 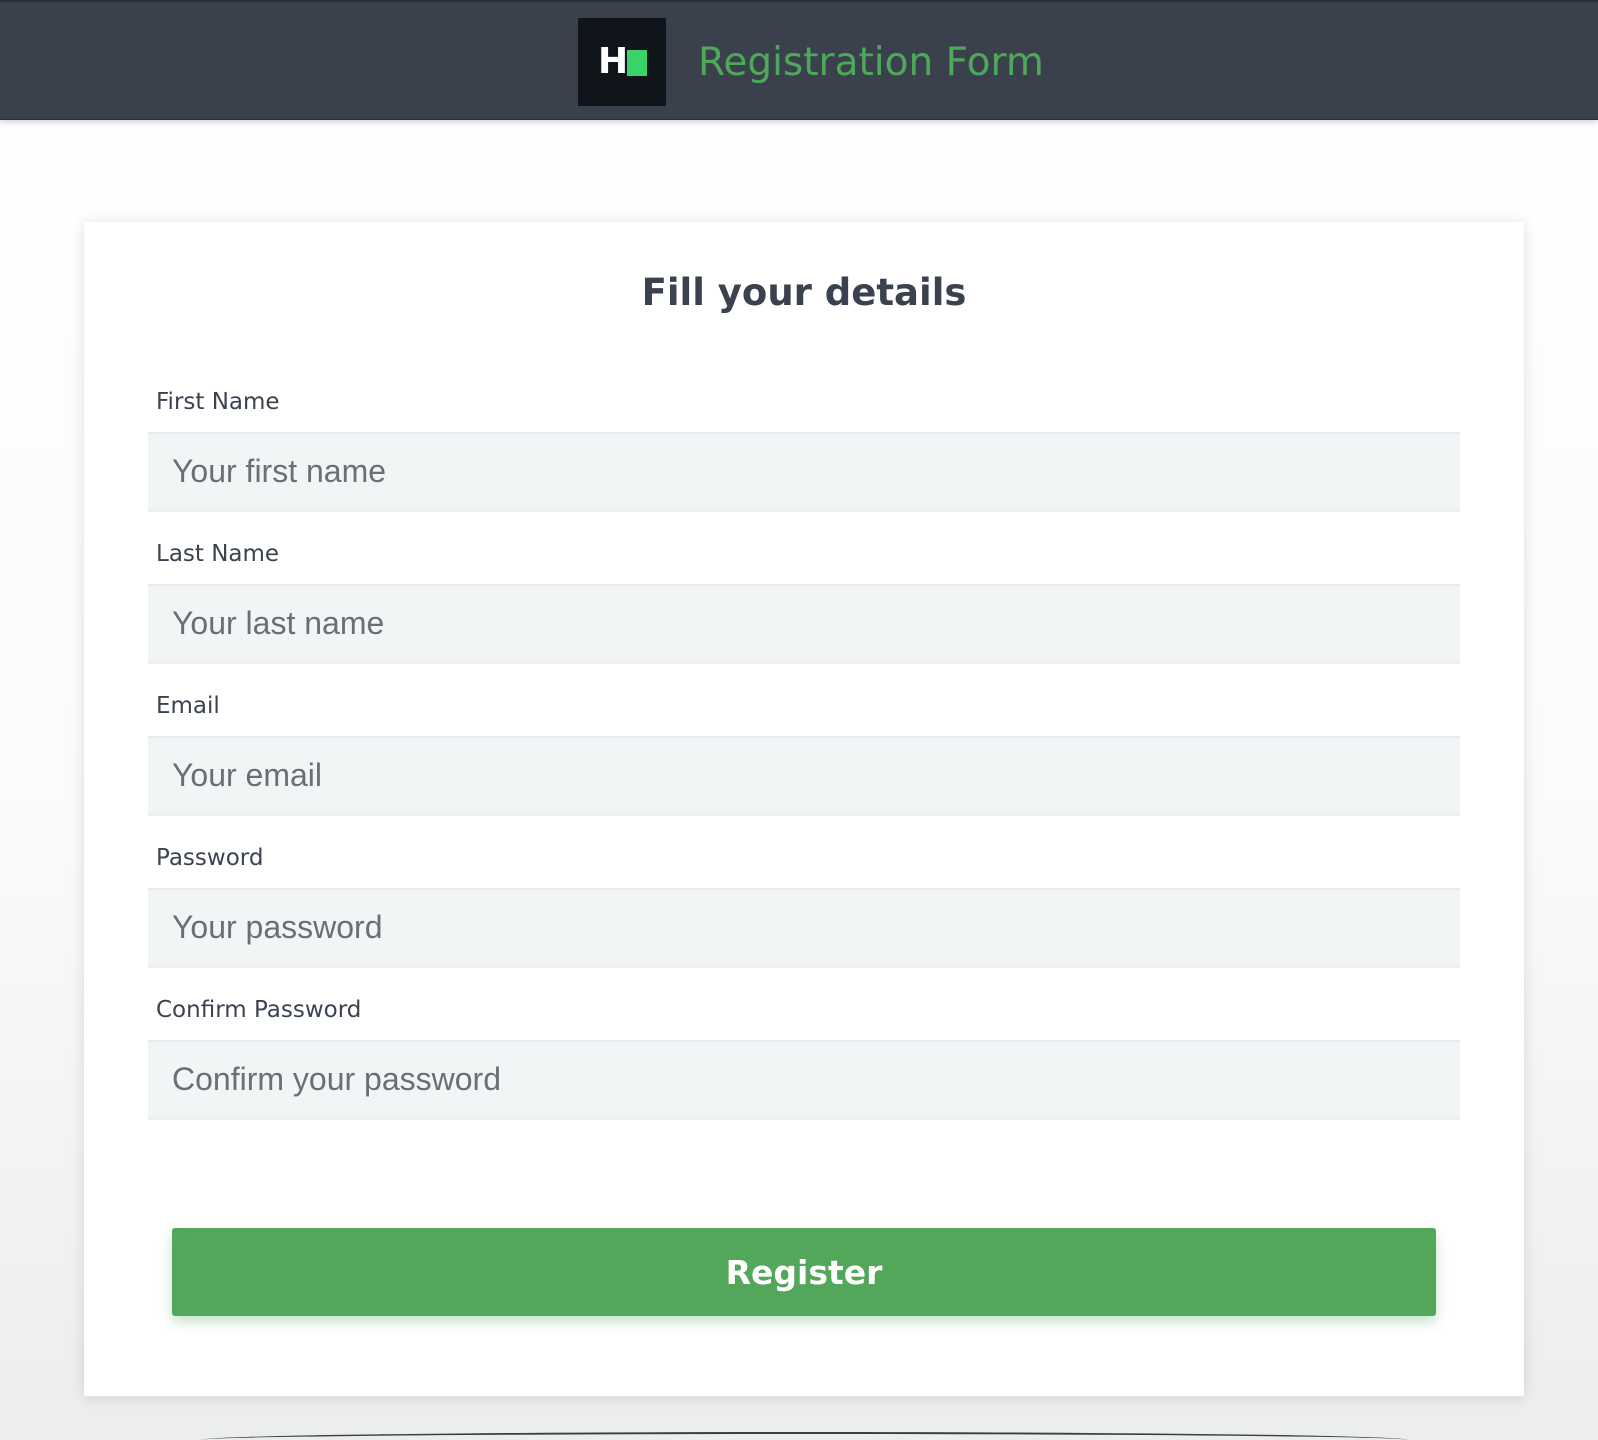 I want to click on confirm-password-label: Confirm Password, so click(x=259, y=1010).